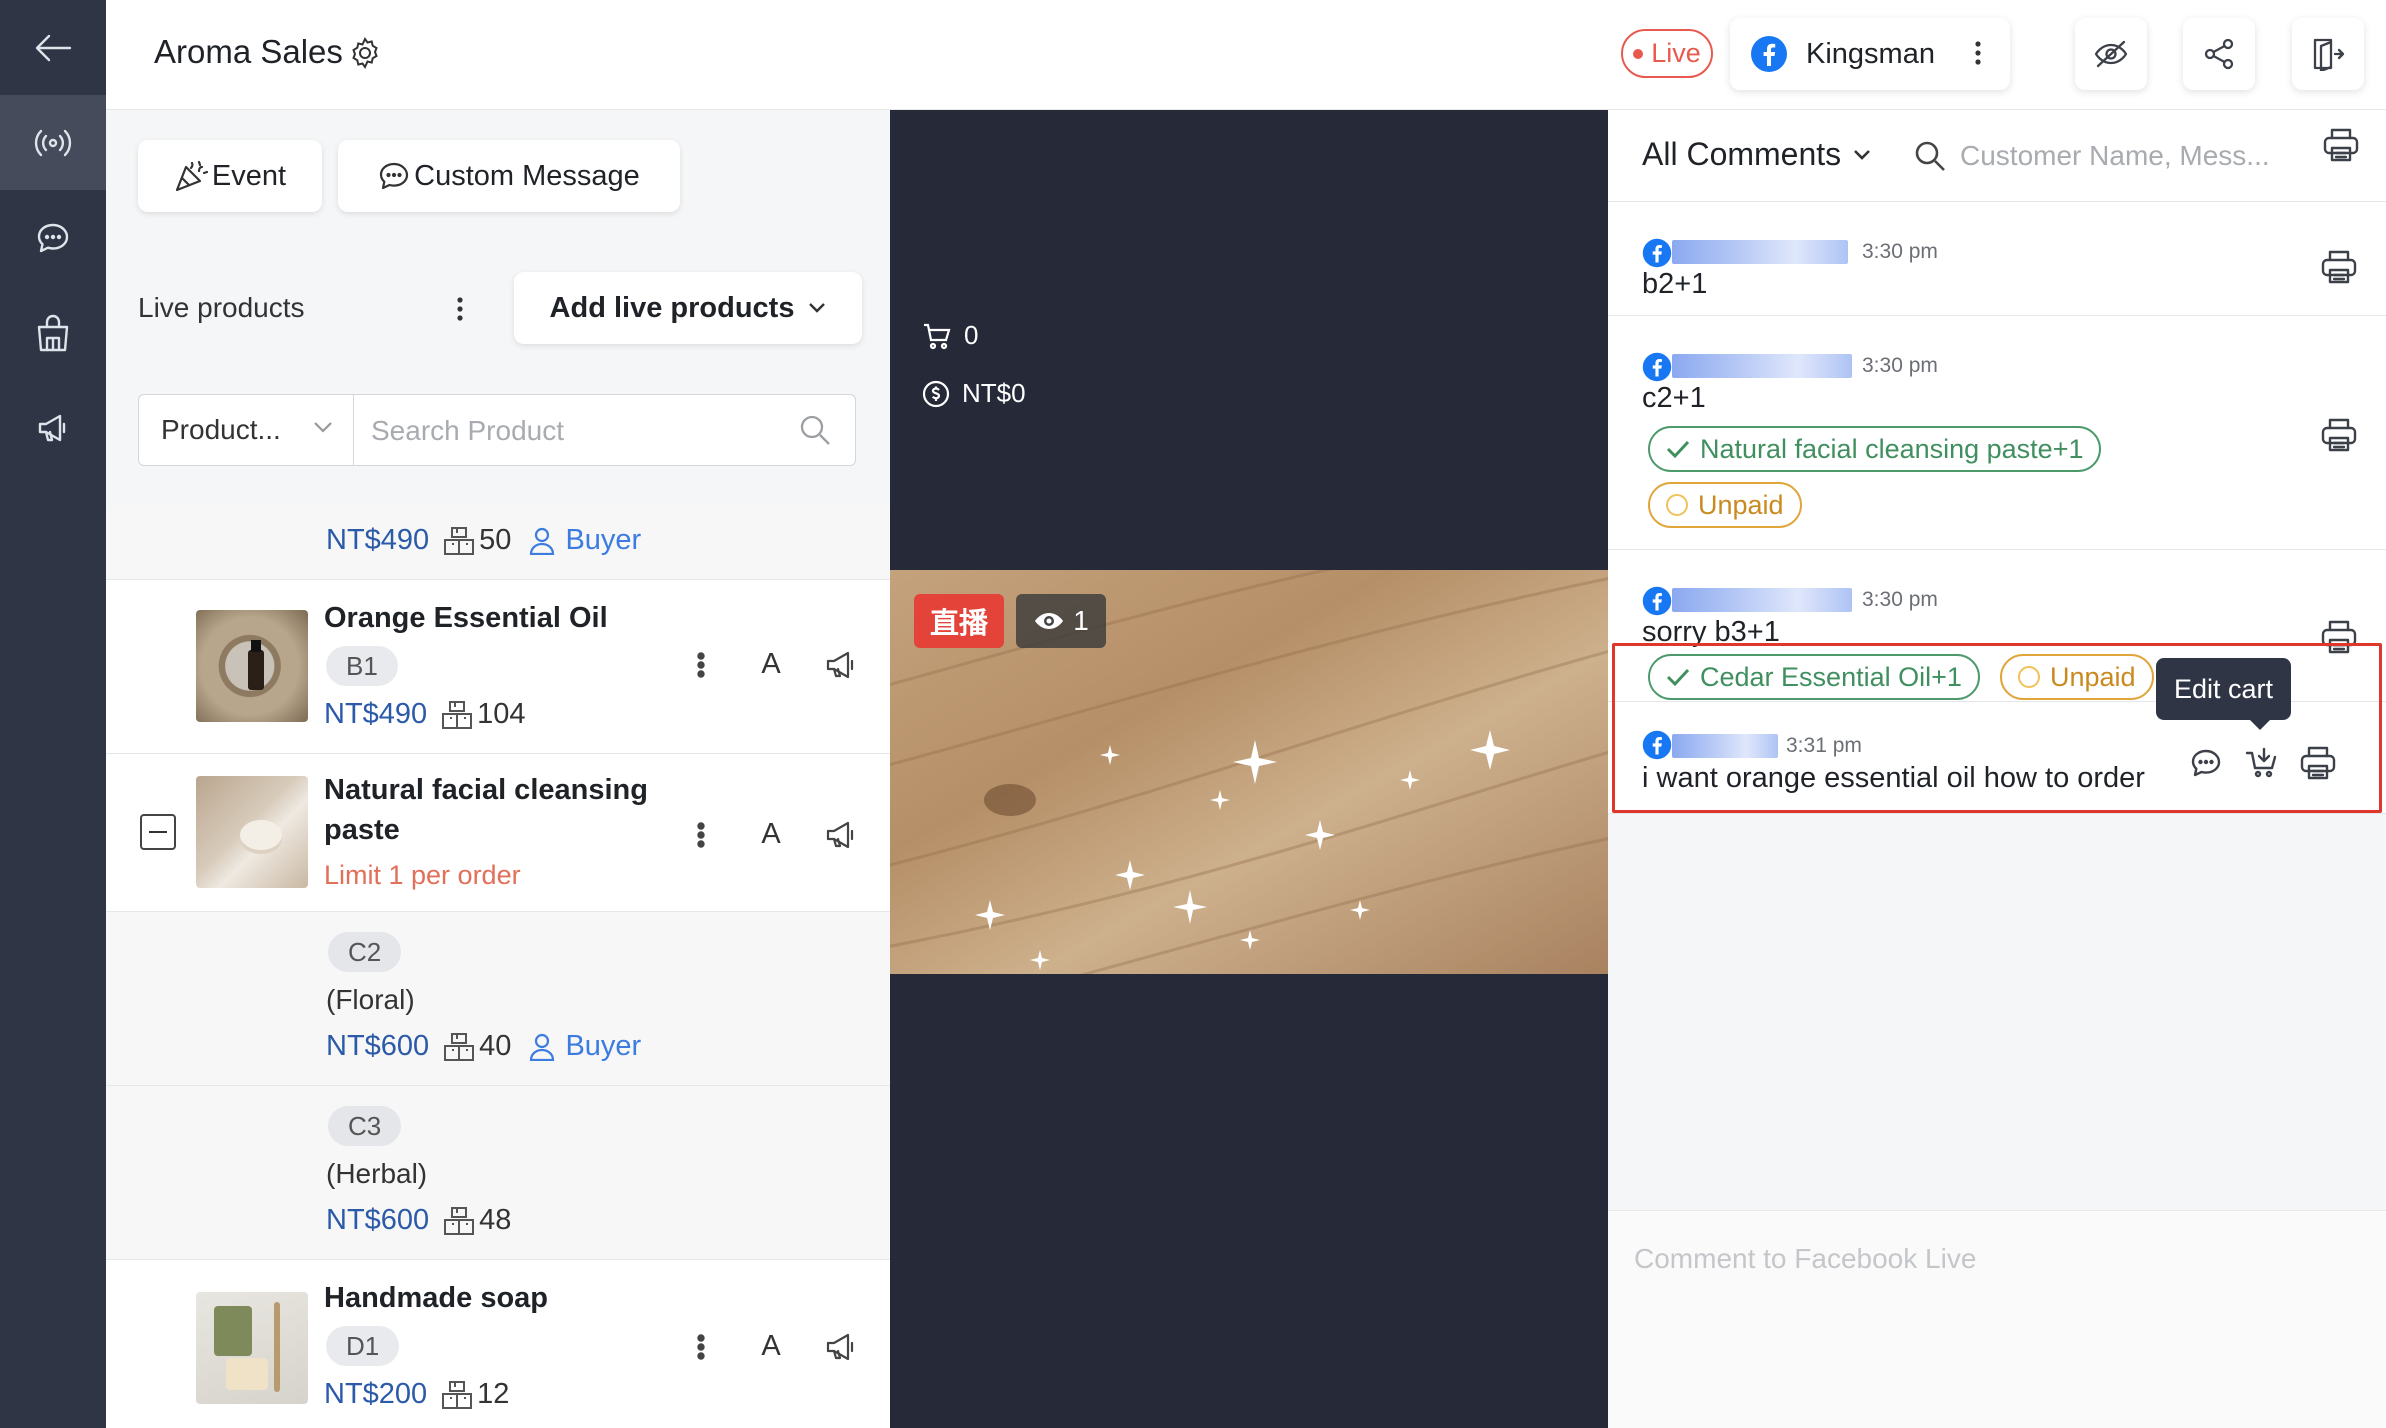 The width and height of the screenshot is (2386, 1428). I want to click on variant-sku: C3, so click(365, 1126).